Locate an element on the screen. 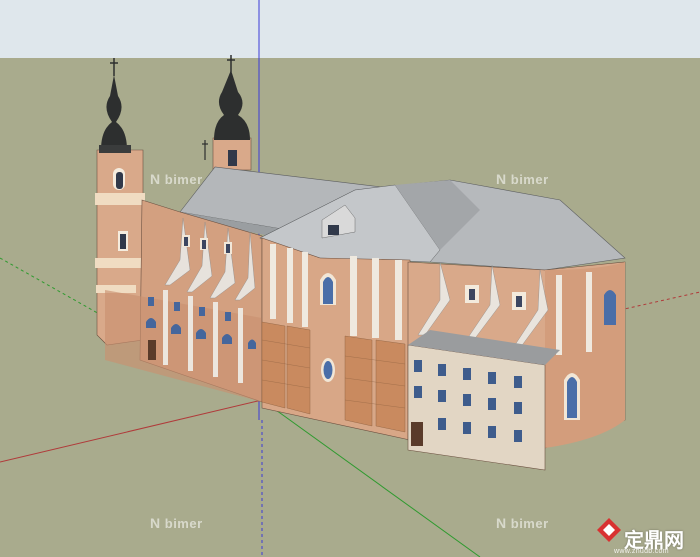 The width and height of the screenshot is (700, 557). logo-url: www.zhudb.com is located at coordinates (641, 551).